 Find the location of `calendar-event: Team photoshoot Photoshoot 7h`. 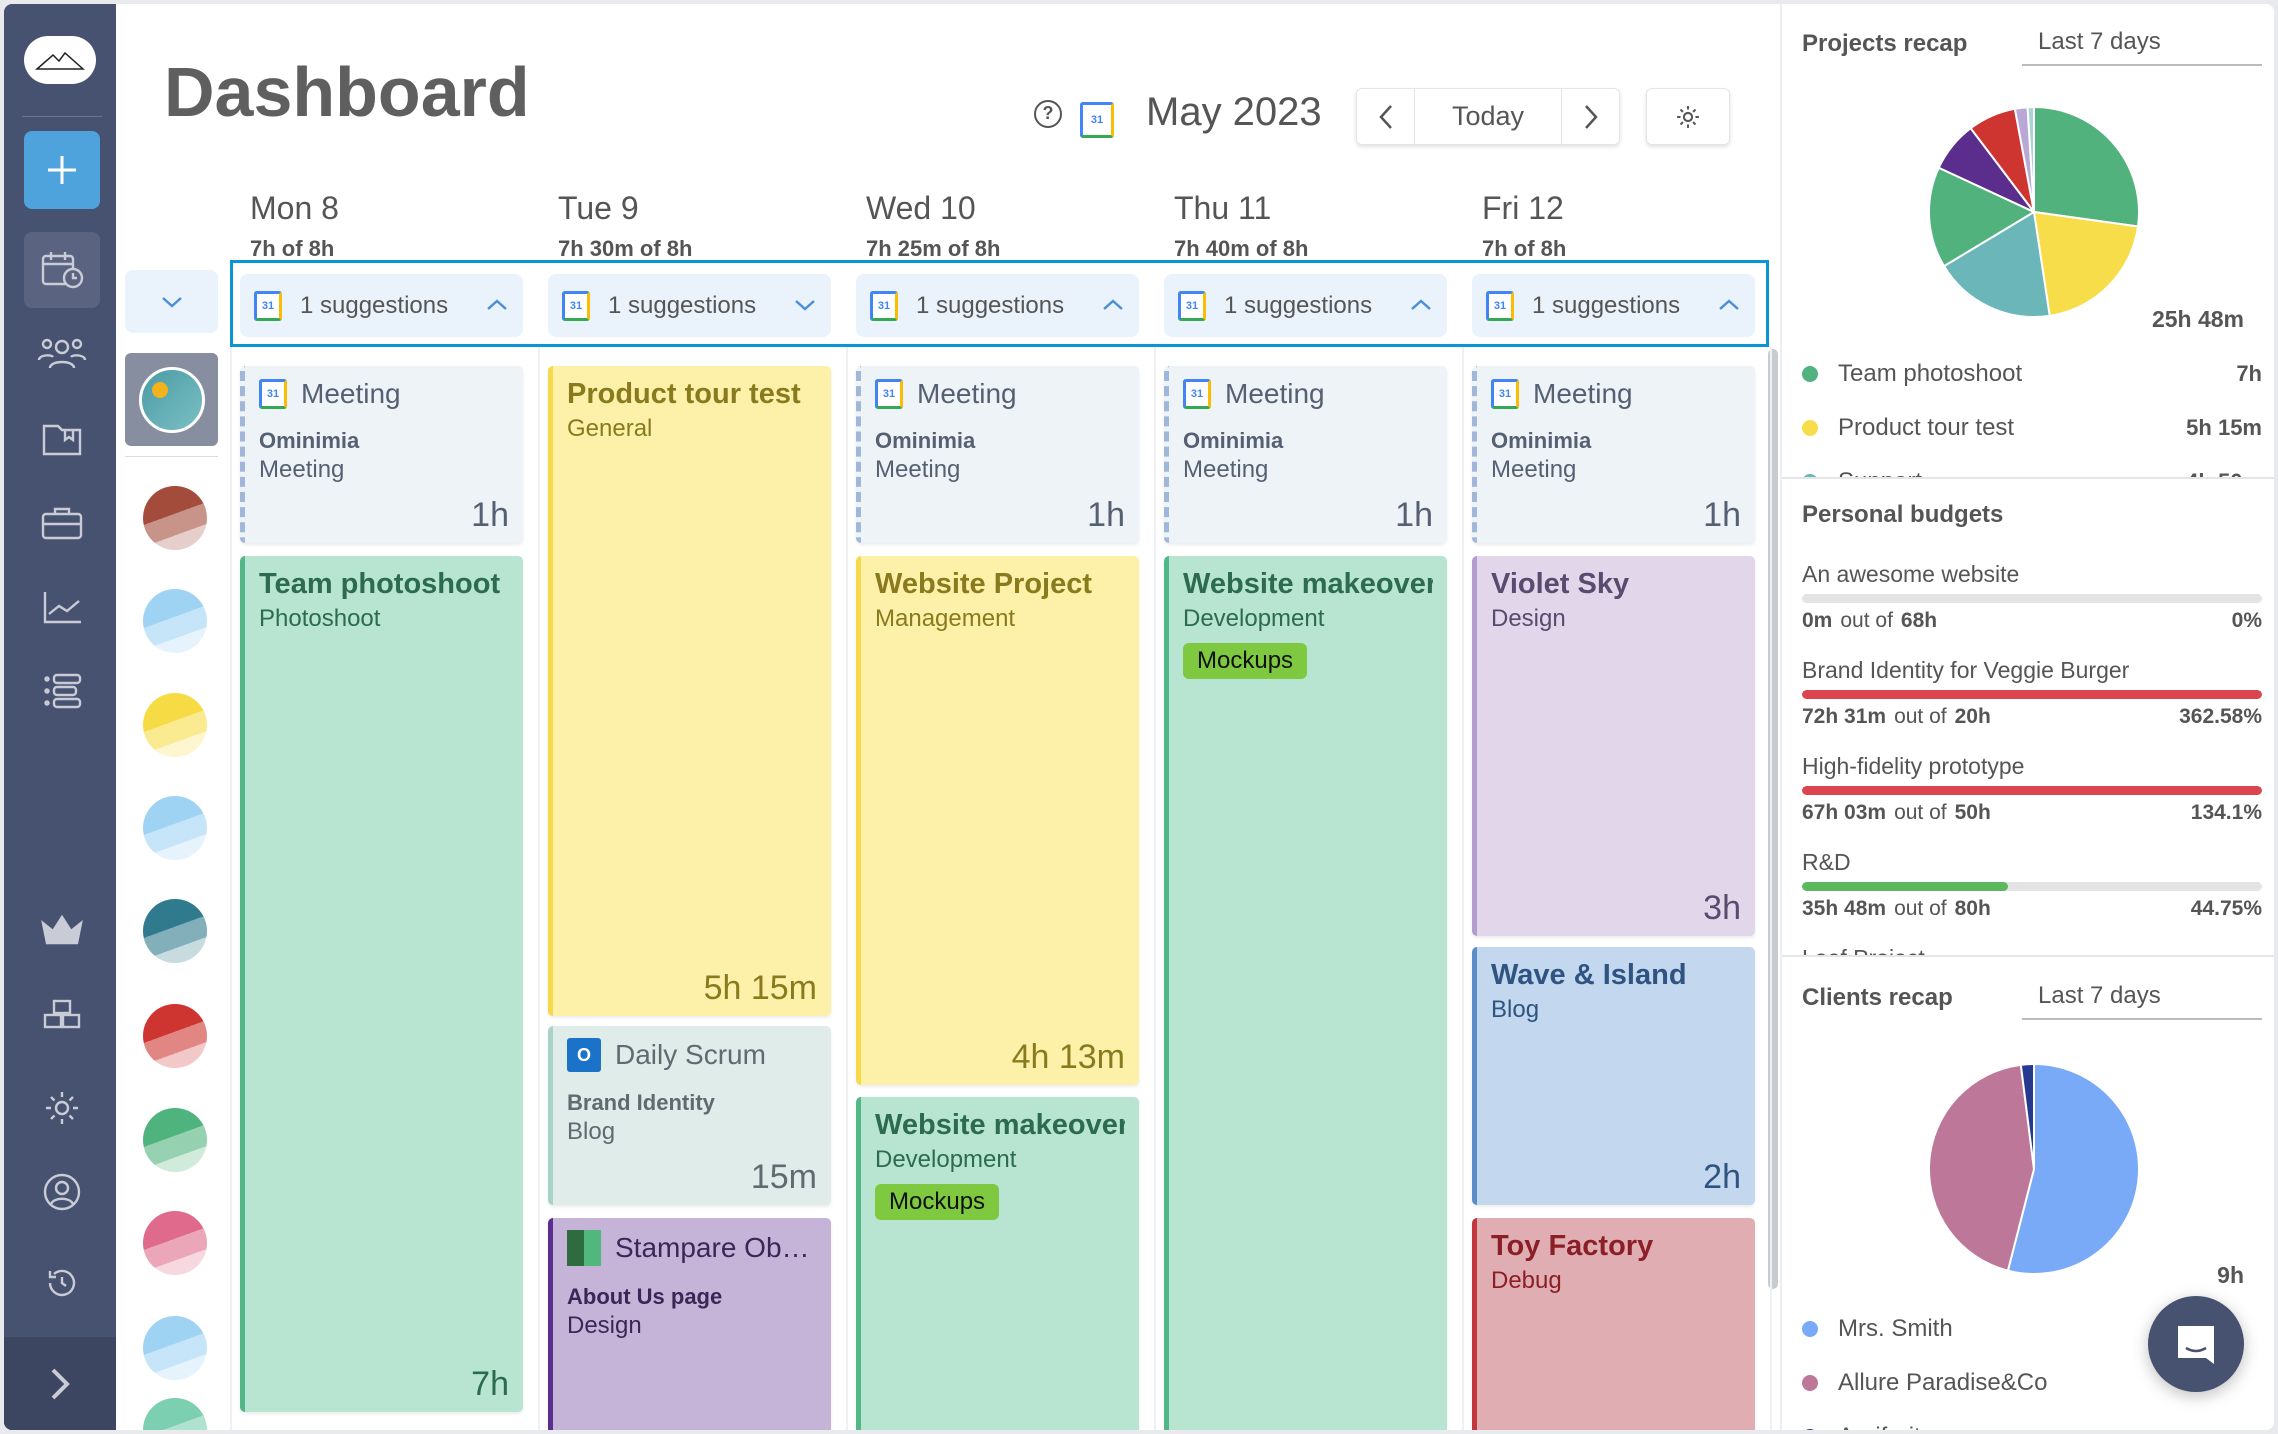

calendar-event: Team photoshoot Photoshoot 7h is located at coordinates (381, 984).